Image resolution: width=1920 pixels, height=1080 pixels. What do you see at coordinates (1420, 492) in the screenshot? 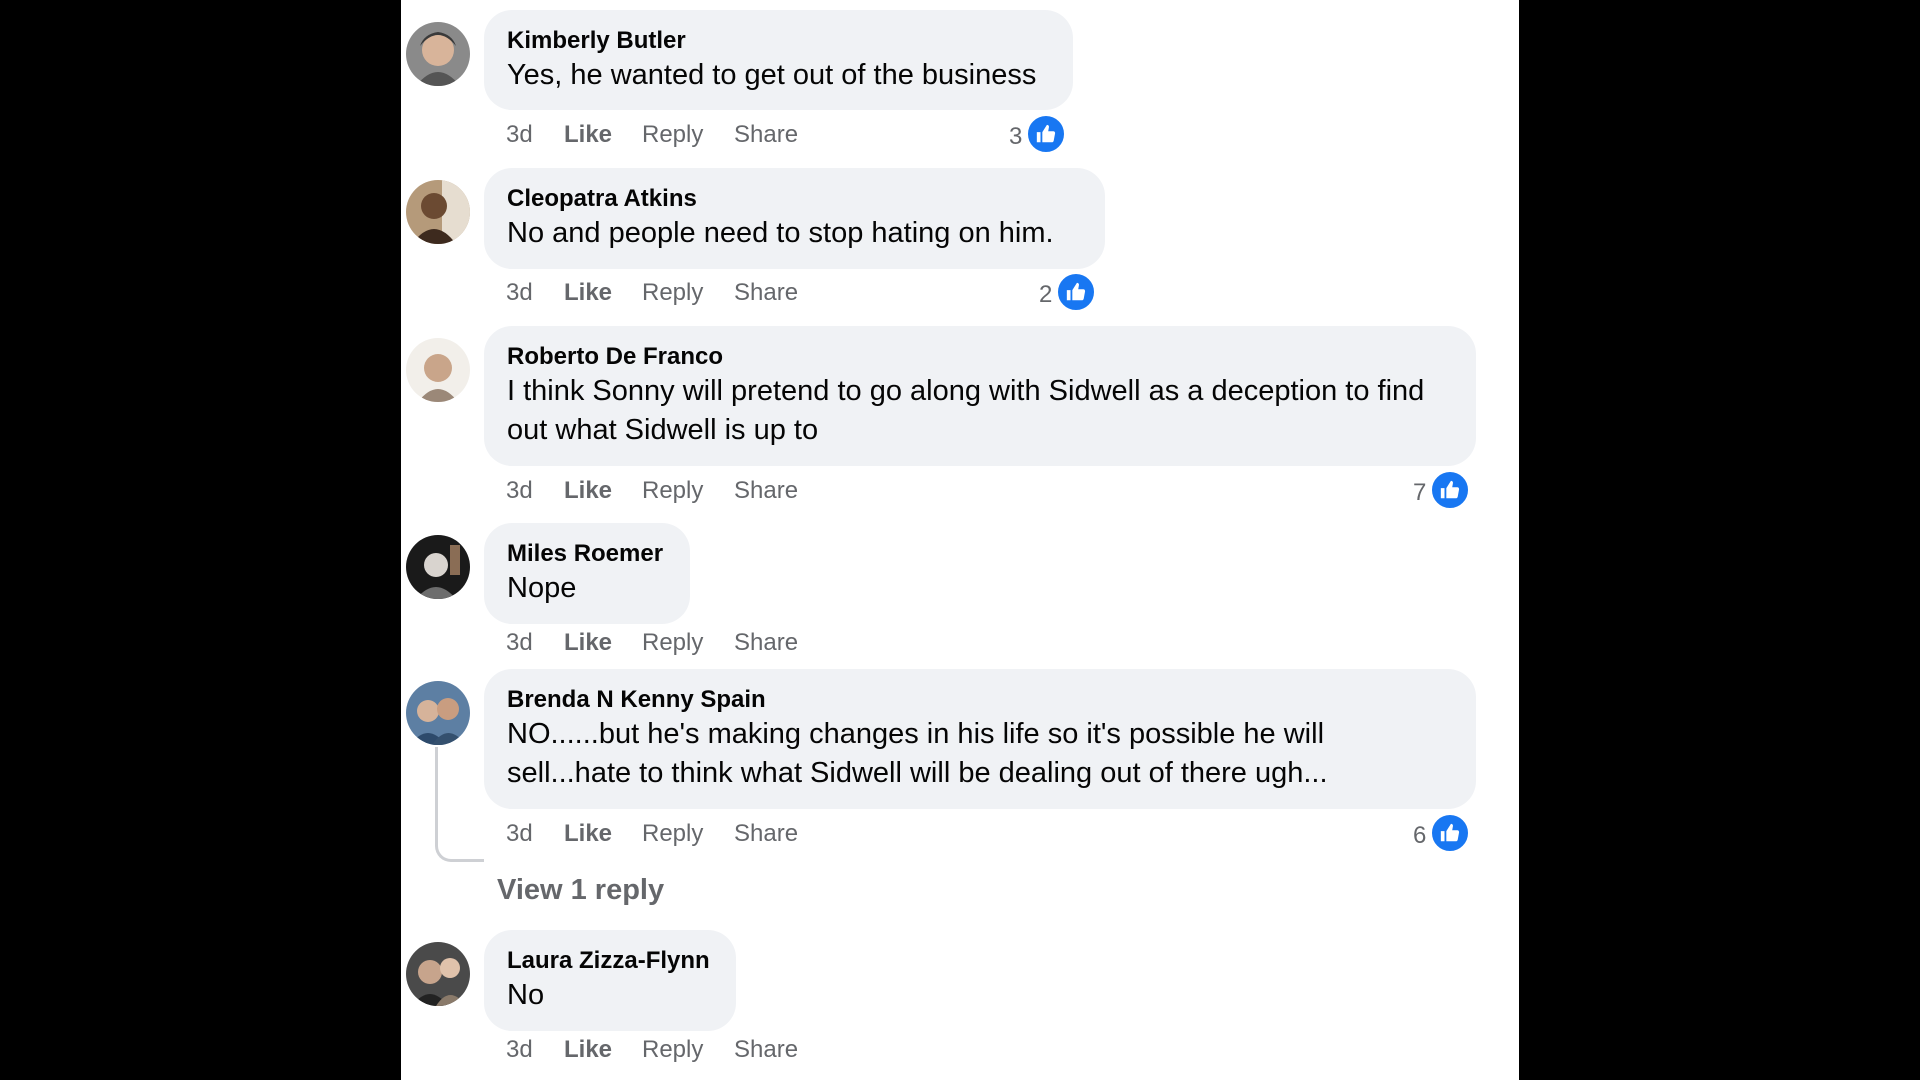
I see `reaction-count-number: 7` at bounding box center [1420, 492].